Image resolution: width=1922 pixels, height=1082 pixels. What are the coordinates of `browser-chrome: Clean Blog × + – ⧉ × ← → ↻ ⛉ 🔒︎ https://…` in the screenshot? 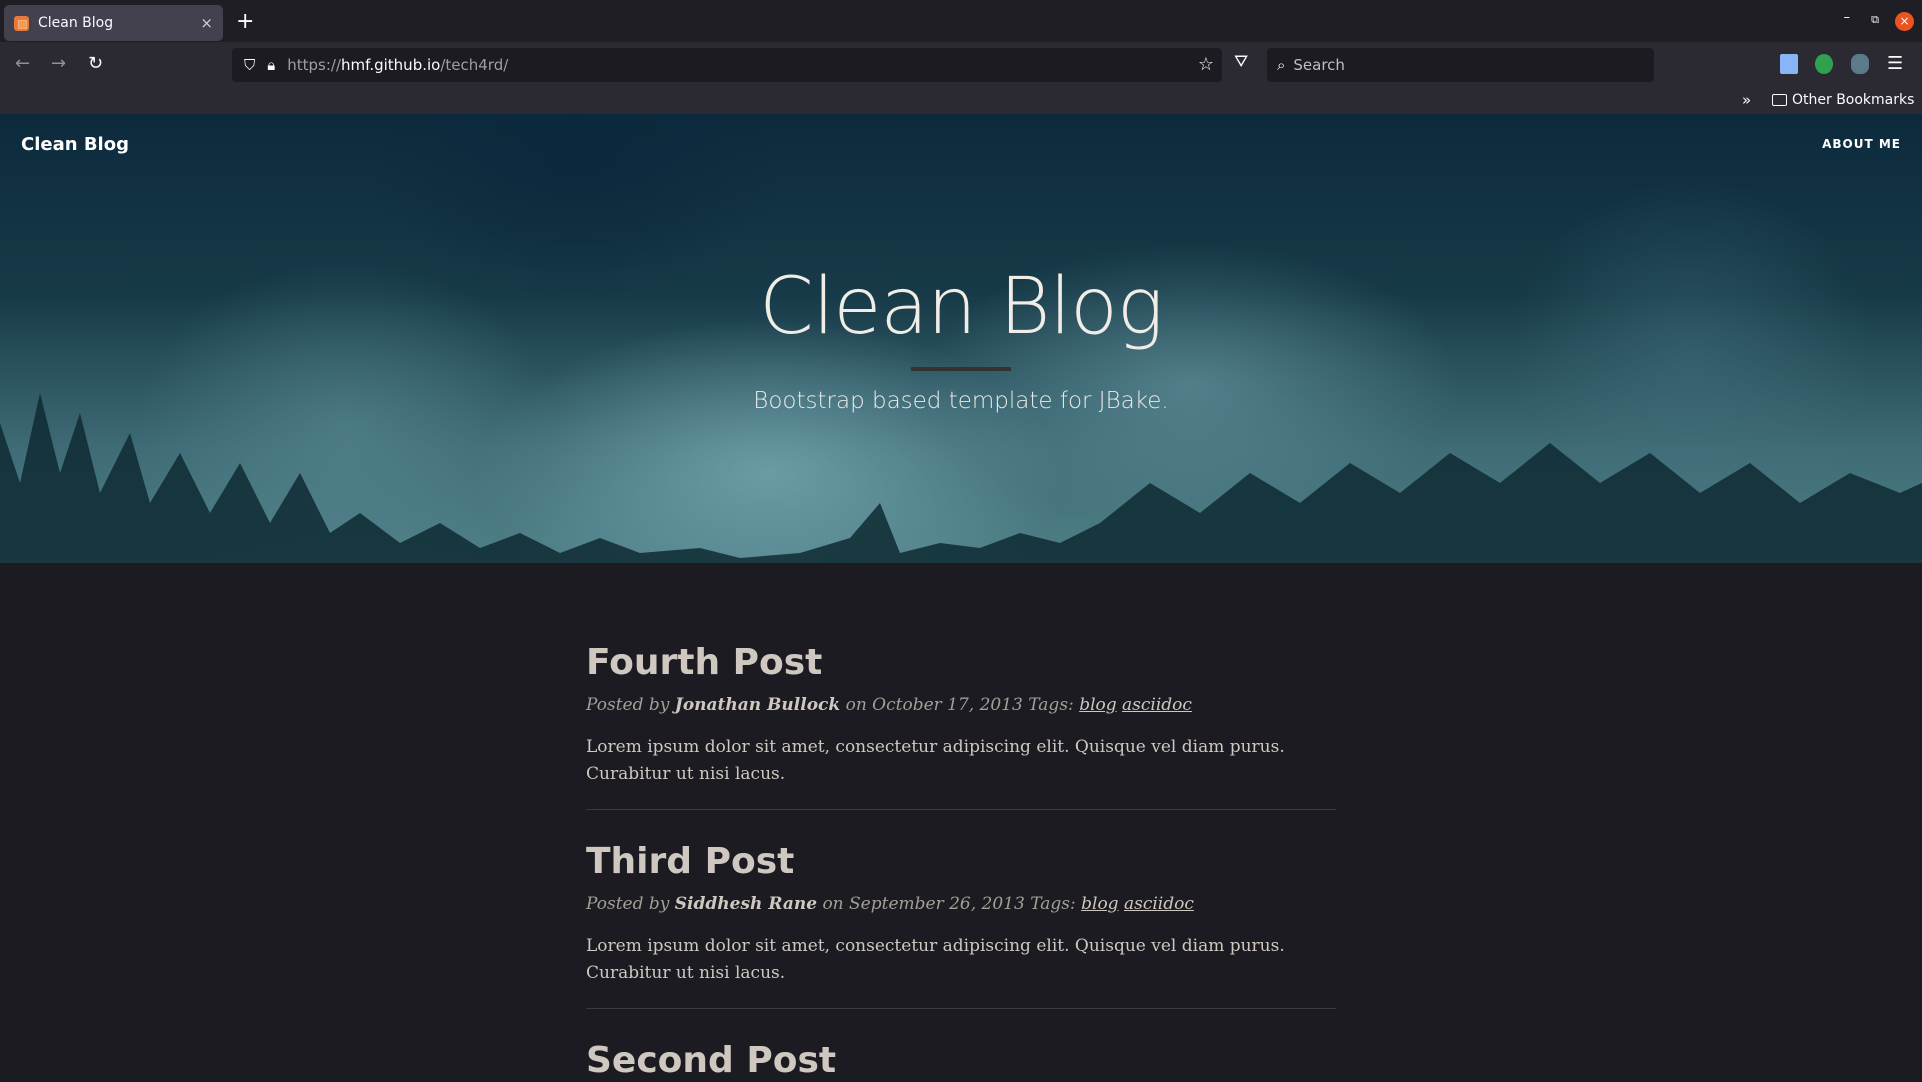 It's located at (961, 57).